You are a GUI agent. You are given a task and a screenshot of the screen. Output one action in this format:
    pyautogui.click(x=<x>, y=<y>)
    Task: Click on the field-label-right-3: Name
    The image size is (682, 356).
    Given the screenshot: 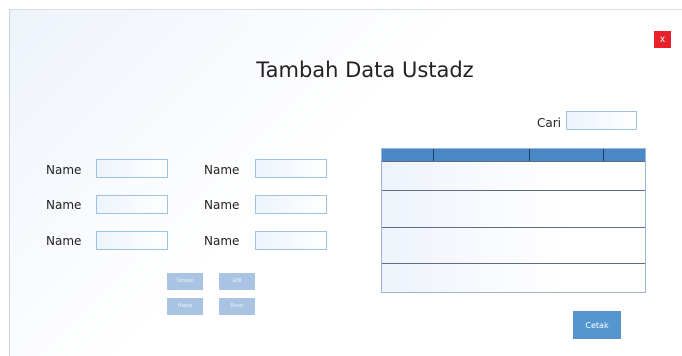 What is the action you would take?
    pyautogui.click(x=222, y=241)
    